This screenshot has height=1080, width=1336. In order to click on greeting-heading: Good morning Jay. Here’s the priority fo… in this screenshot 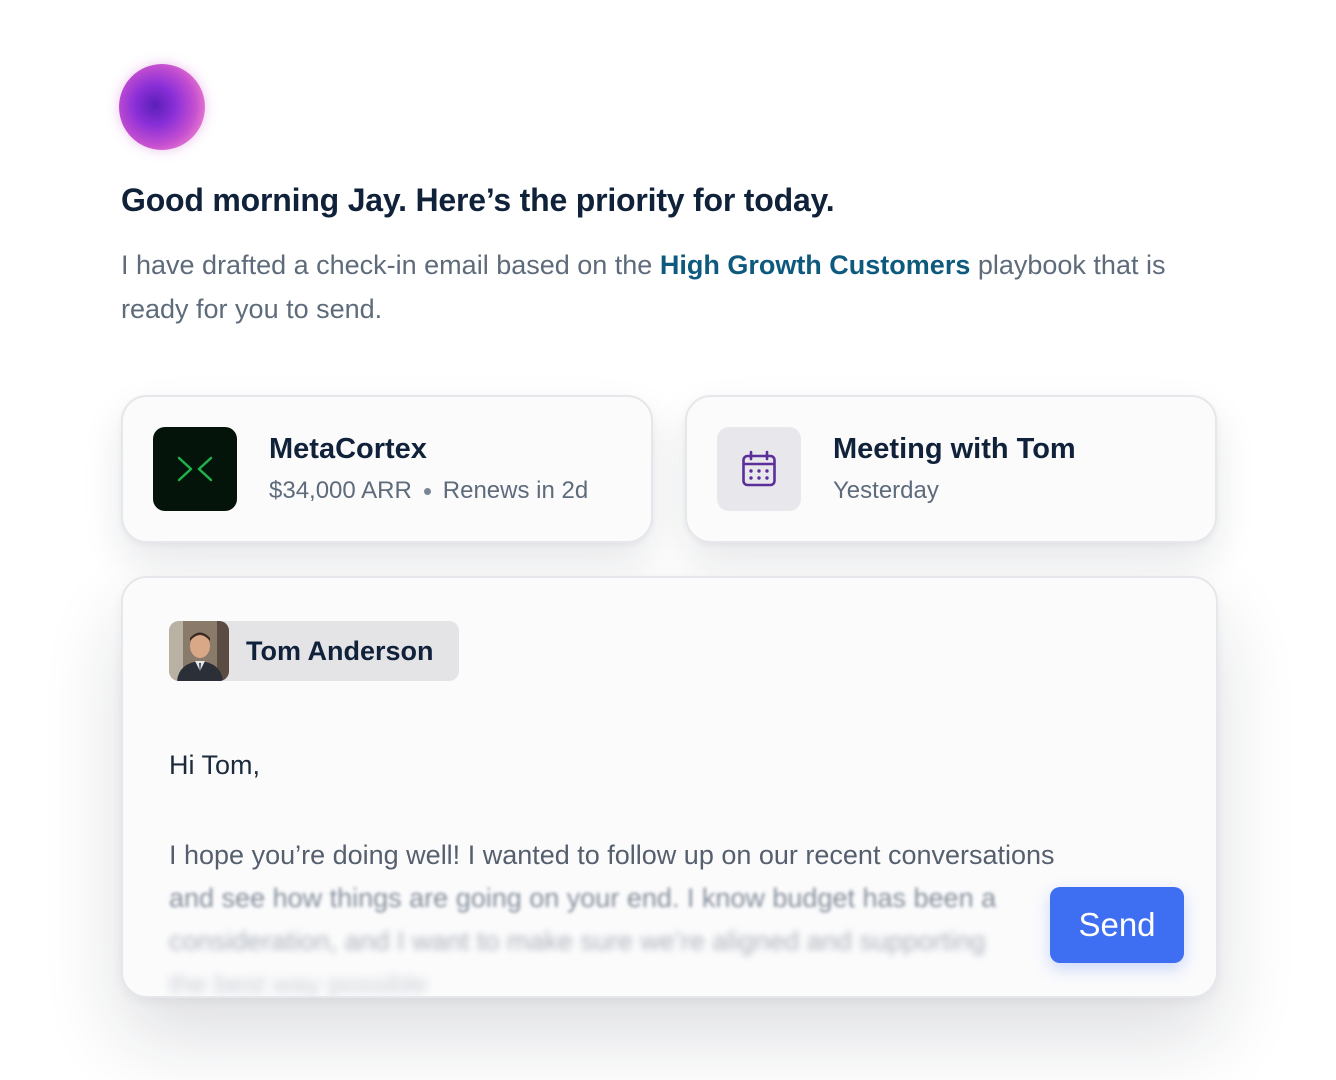, I will do `click(478, 200)`.